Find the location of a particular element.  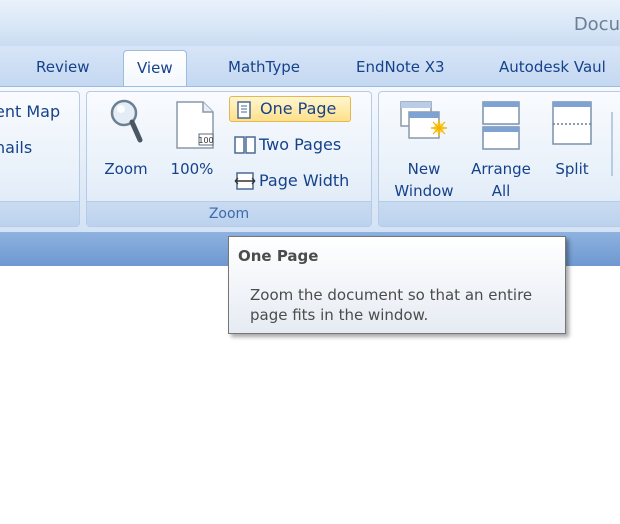

svg-text: 100 is located at coordinates (205, 140).